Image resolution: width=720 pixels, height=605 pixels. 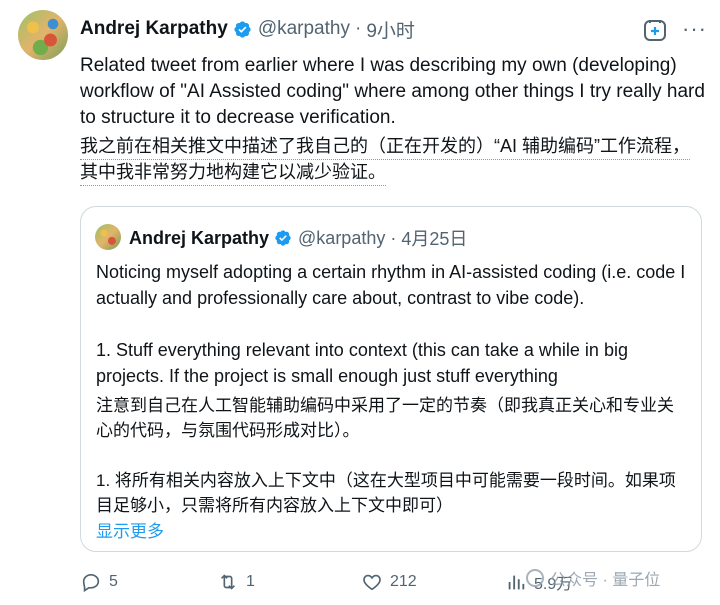 What do you see at coordinates (250, 581) in the screenshot?
I see `retweet-count: 1` at bounding box center [250, 581].